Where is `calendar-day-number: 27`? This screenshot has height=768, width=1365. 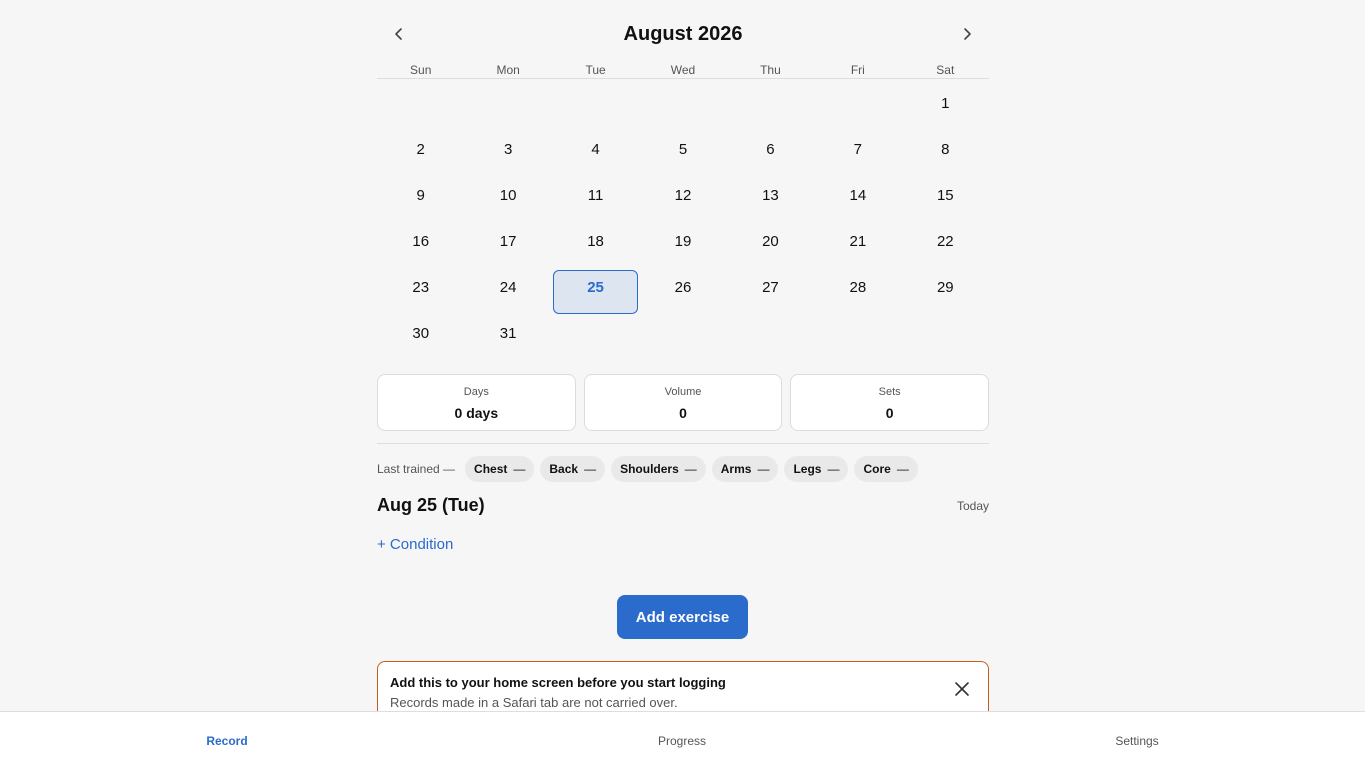
calendar-day-number: 27 is located at coordinates (770, 287).